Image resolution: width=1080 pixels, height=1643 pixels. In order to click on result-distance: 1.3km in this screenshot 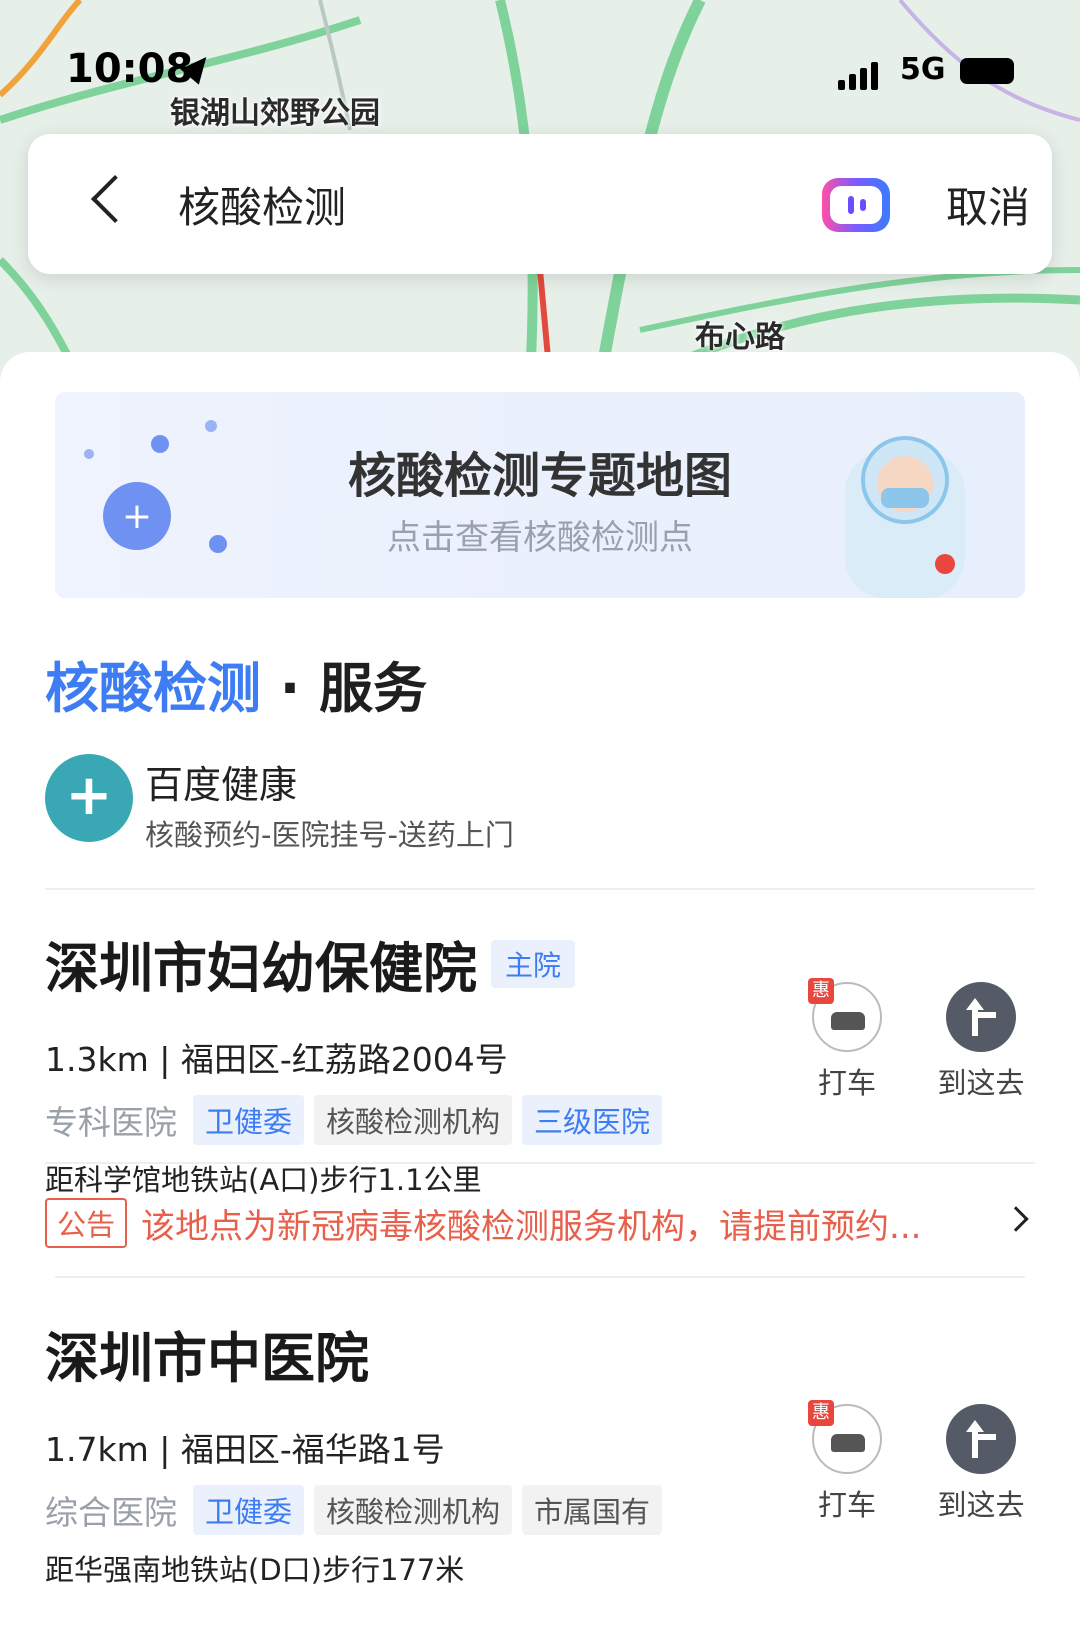, I will do `click(97, 1059)`.